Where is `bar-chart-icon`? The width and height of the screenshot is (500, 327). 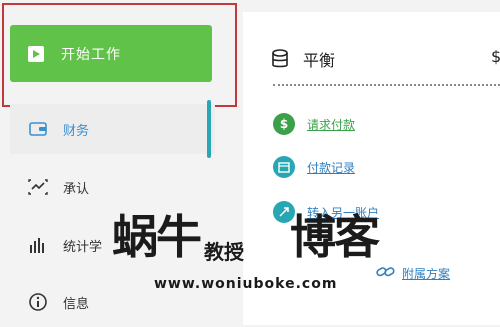 bar-chart-icon is located at coordinates (38, 245).